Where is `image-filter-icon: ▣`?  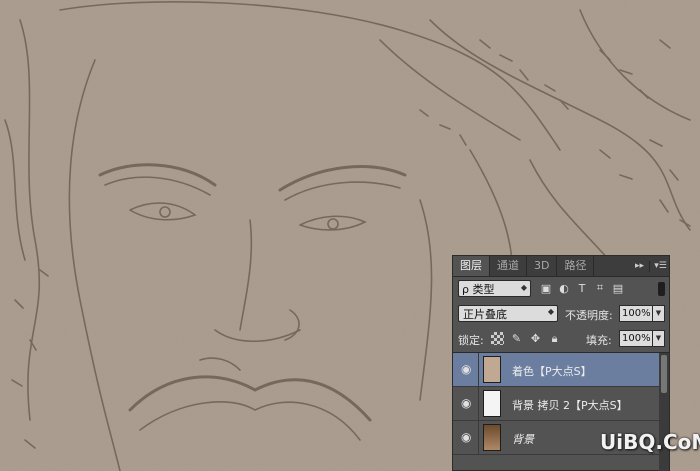
image-filter-icon: ▣ is located at coordinates (546, 288).